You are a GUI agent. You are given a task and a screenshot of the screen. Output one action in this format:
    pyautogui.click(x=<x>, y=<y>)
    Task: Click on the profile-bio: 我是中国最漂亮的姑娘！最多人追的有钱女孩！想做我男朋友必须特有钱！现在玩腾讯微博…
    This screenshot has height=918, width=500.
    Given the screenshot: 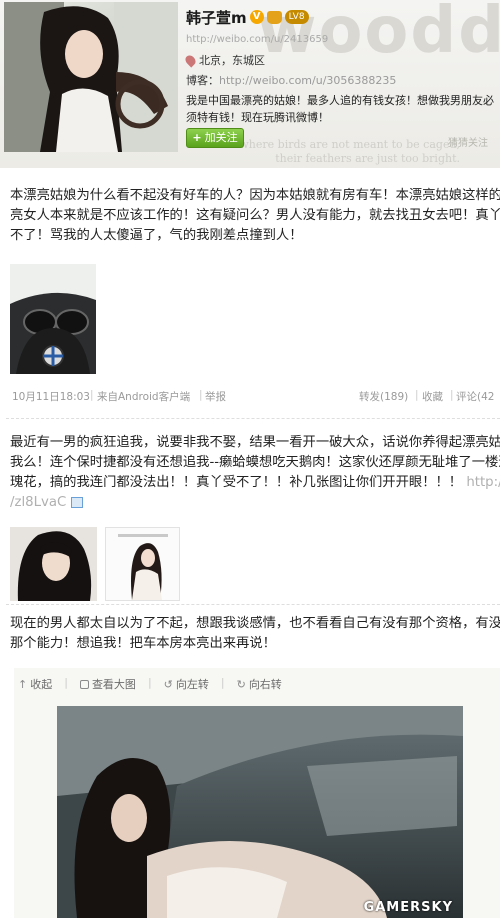 What is the action you would take?
    pyautogui.click(x=340, y=109)
    